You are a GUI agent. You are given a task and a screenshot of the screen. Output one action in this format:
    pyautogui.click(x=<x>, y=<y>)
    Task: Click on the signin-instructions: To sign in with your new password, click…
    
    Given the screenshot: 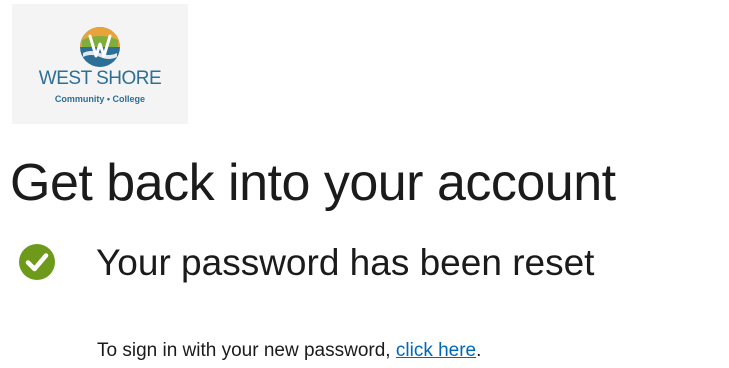 What is the action you would take?
    pyautogui.click(x=289, y=350)
    